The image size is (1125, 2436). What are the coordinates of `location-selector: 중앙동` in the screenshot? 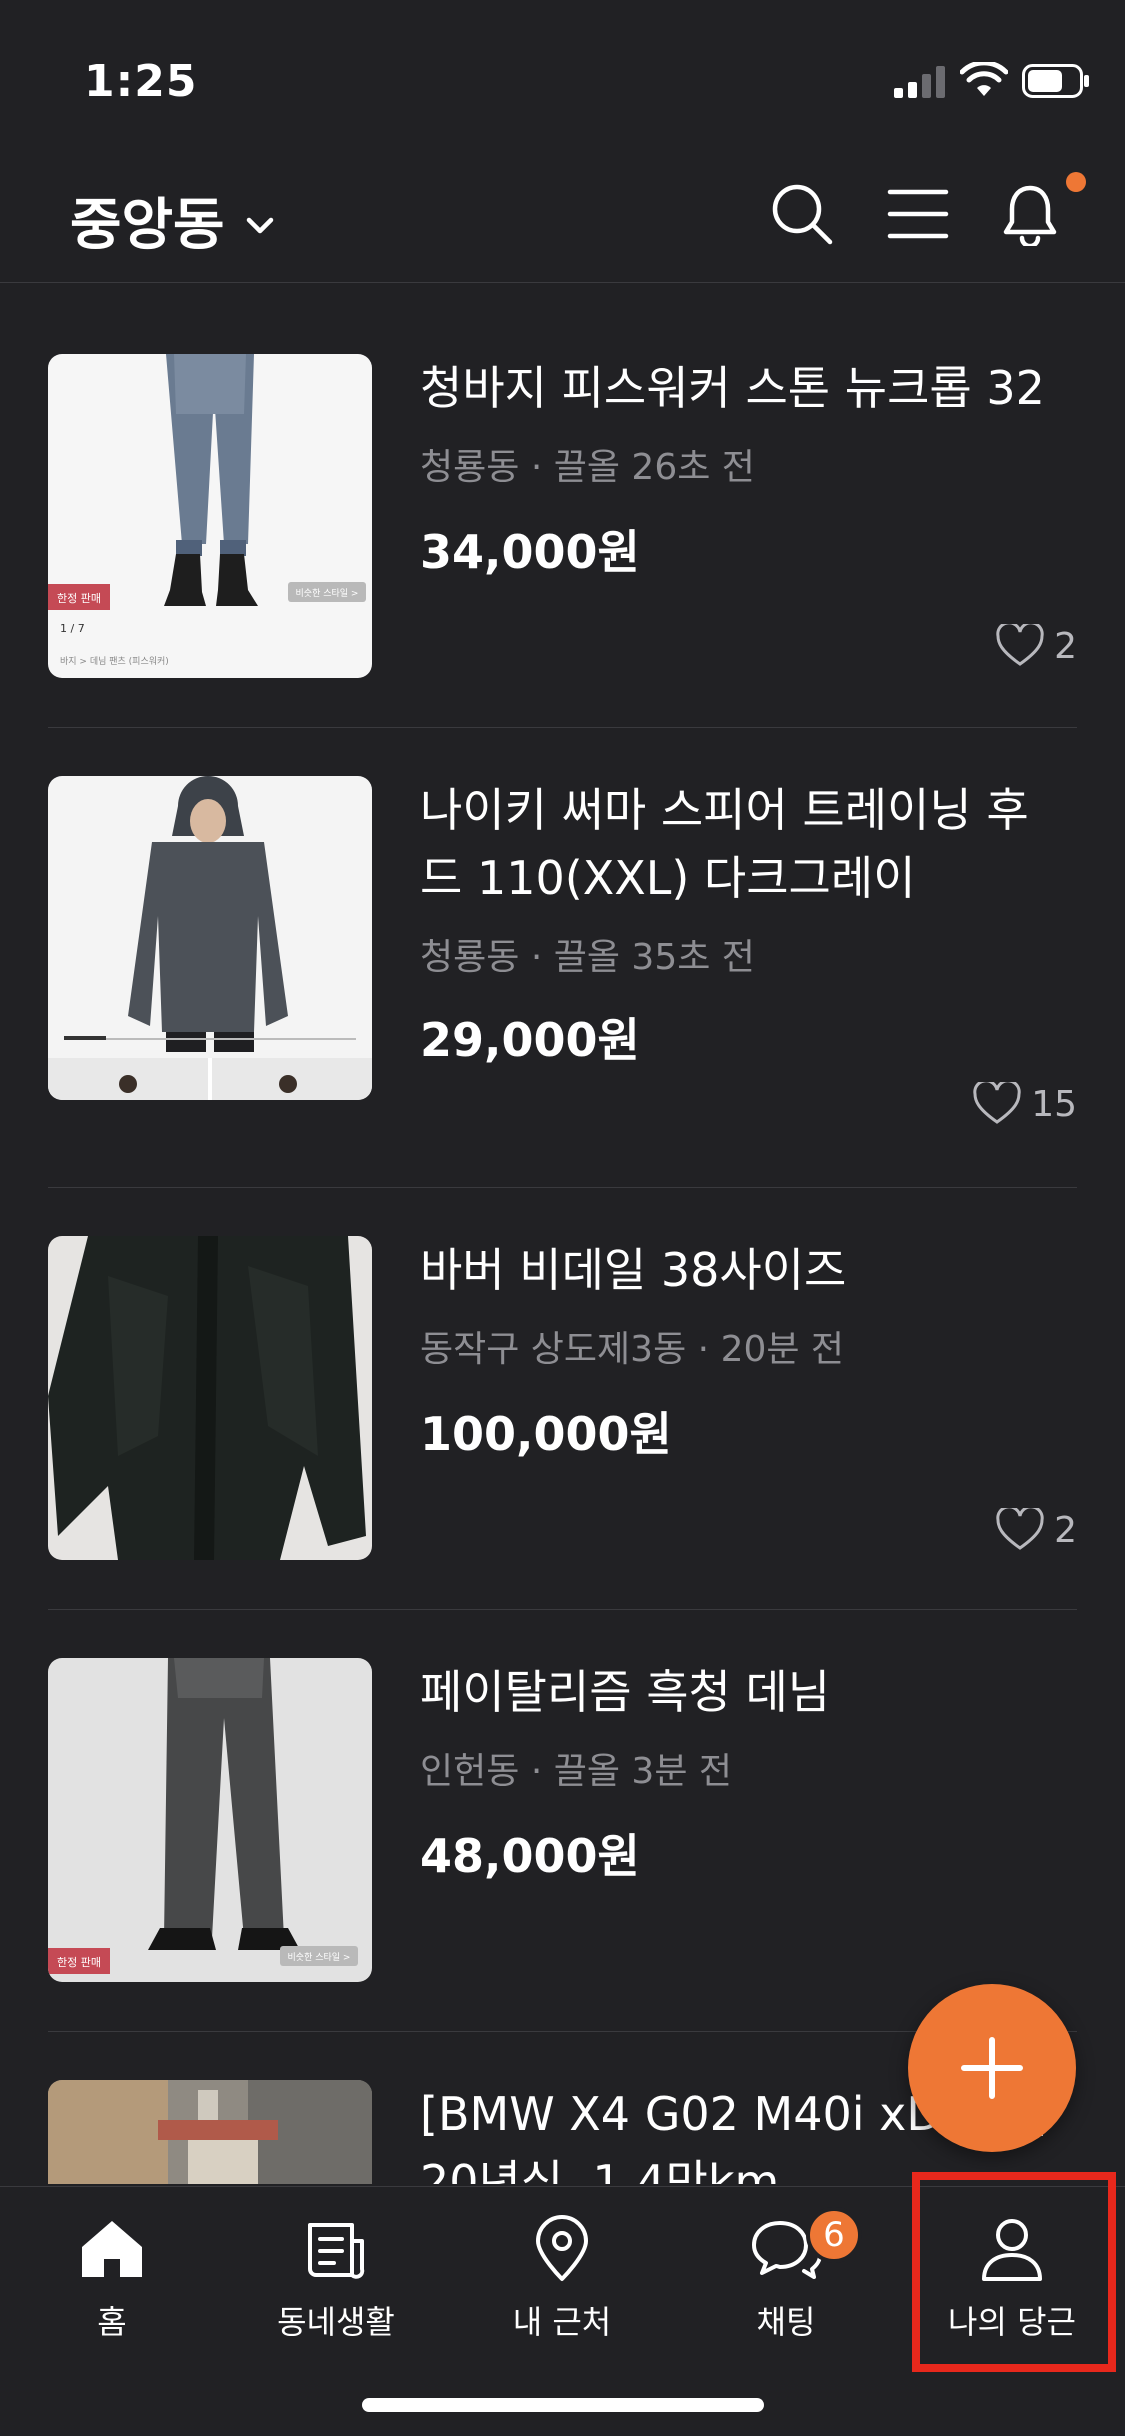 It's located at (173, 220).